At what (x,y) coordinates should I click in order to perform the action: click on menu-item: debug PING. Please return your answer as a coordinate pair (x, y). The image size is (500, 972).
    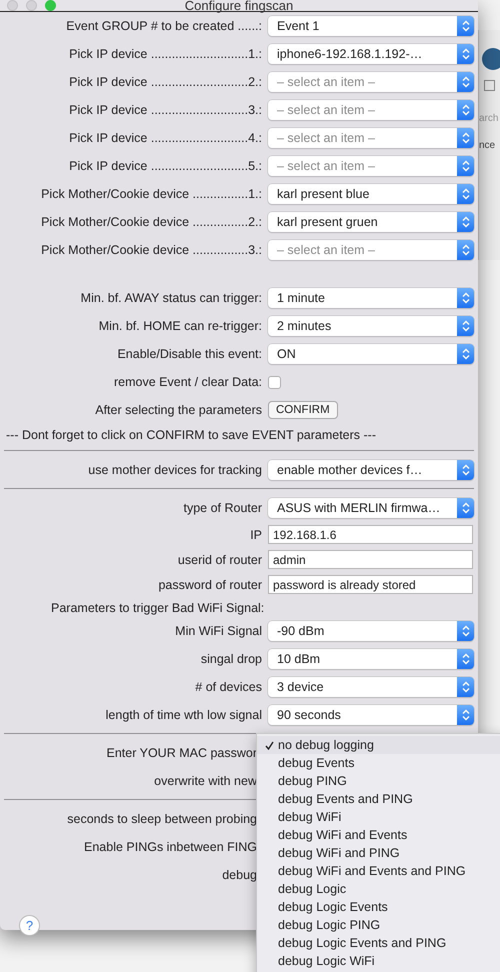
    Looking at the image, I should click on (378, 781).